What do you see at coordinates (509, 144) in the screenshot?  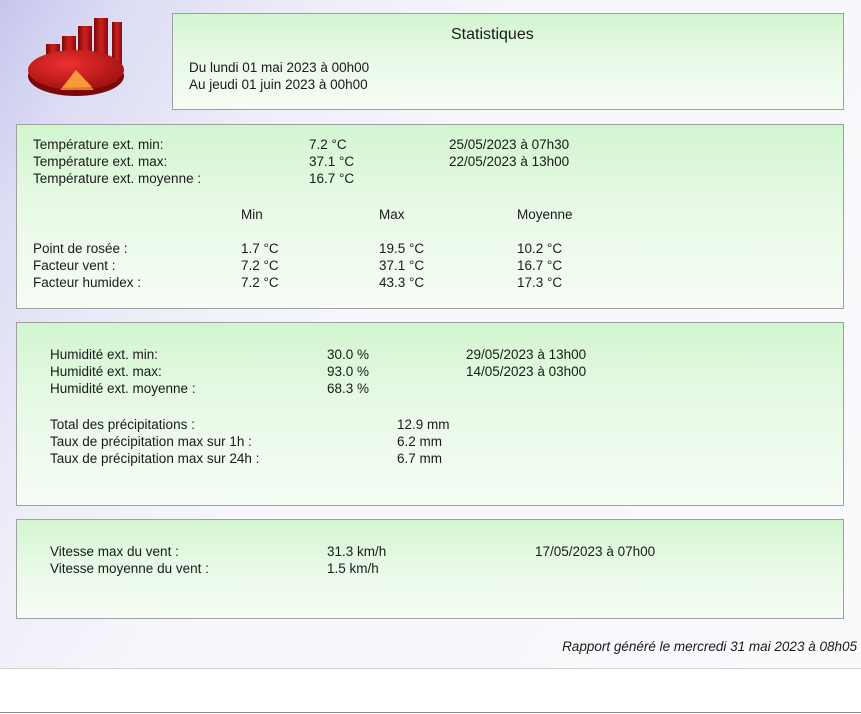 I see `temp-min-date: 25/05/2023 à 07h30` at bounding box center [509, 144].